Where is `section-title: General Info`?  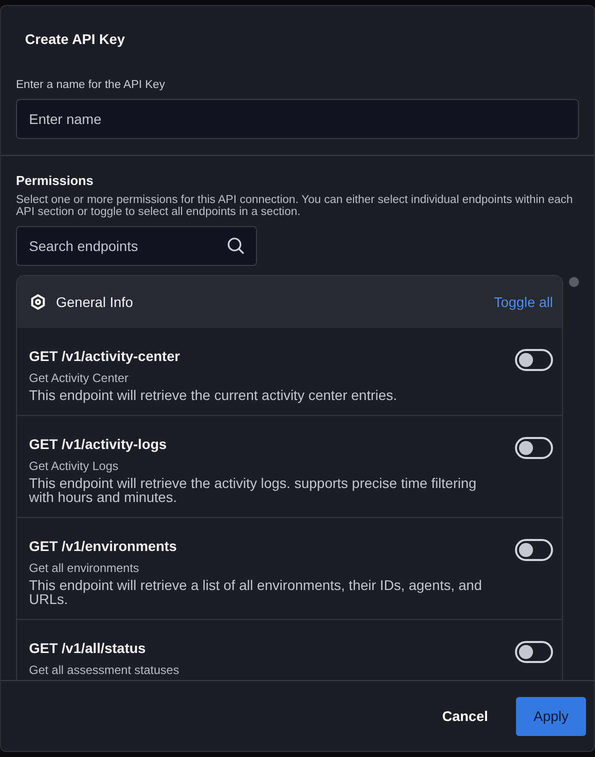
section-title: General Info is located at coordinates (95, 302).